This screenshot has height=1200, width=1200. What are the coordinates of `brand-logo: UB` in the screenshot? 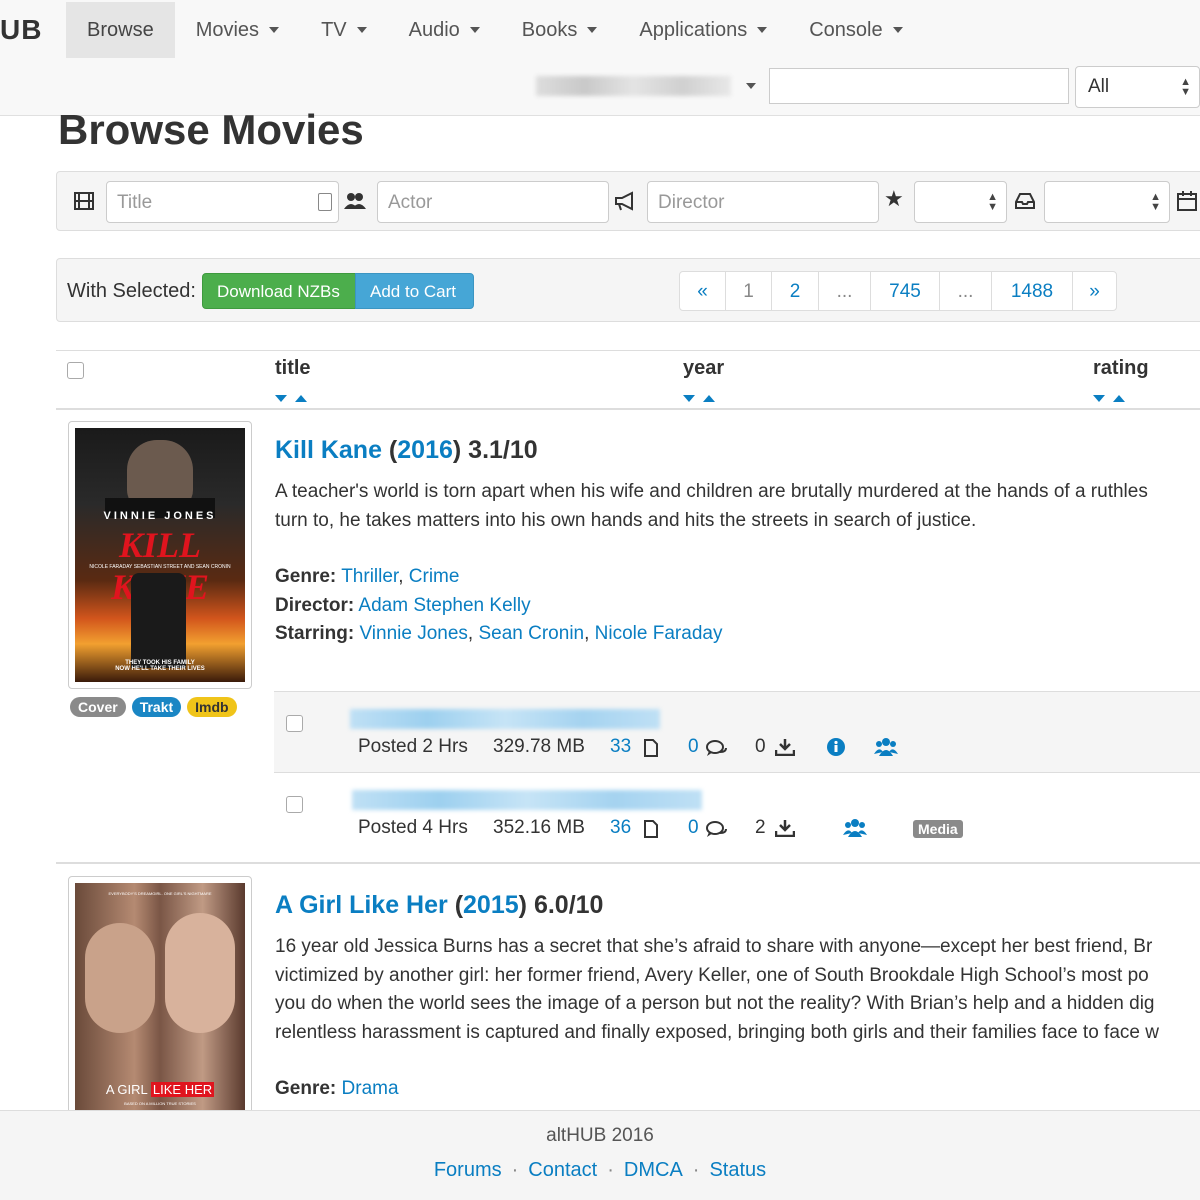 It's located at (21, 30).